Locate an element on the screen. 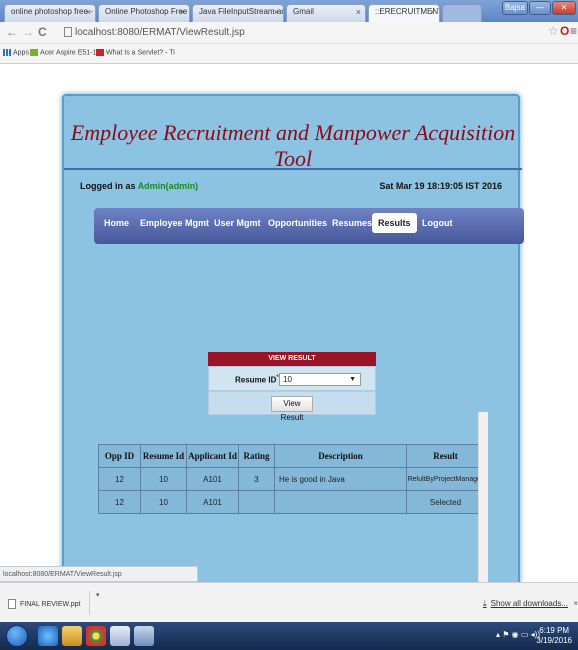 This screenshot has height=650, width=578. url-text: localhost:8080/ERMAT/ViewResult.jsp is located at coordinates (160, 32).